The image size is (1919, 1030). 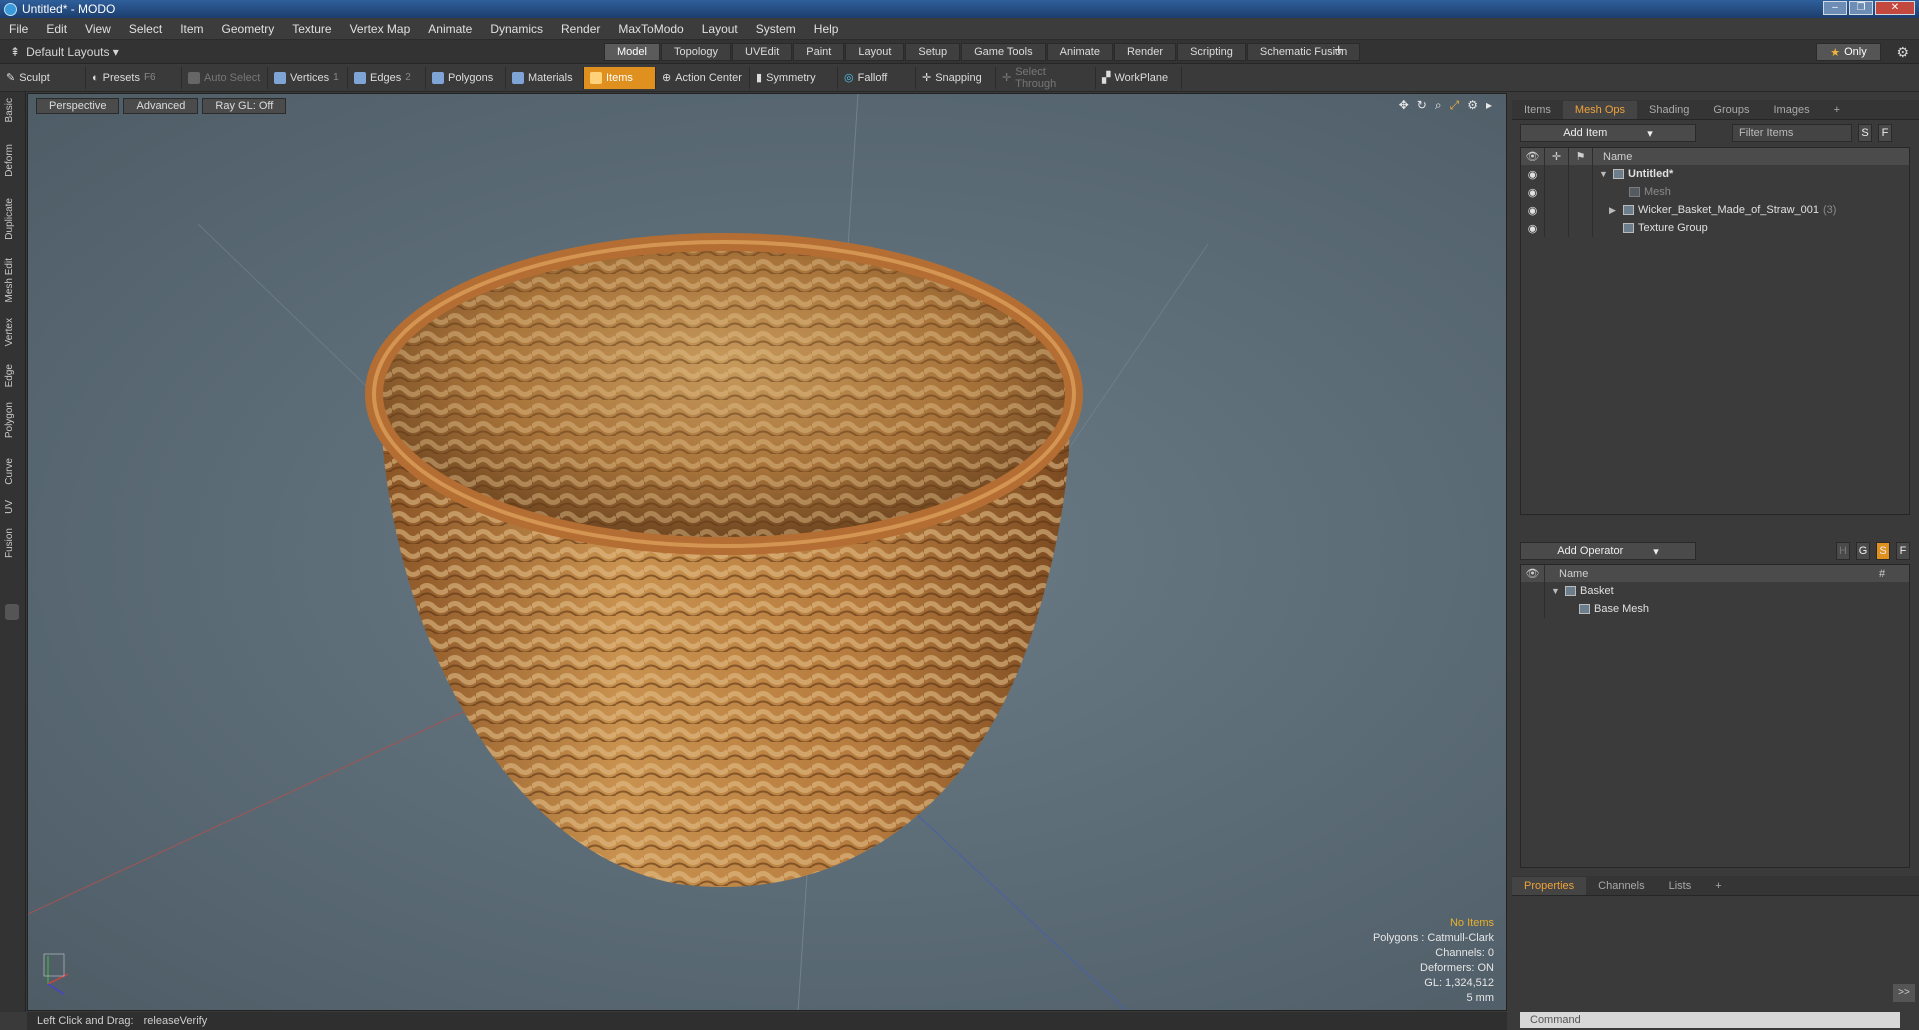 What do you see at coordinates (1537, 110) in the screenshot?
I see `tab-items: Items` at bounding box center [1537, 110].